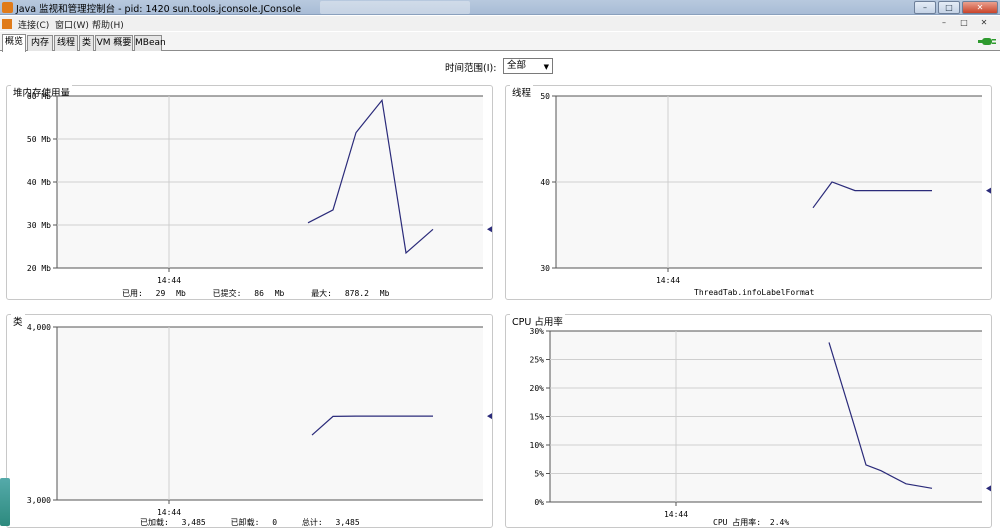 This screenshot has width=1000, height=530. Describe the element at coordinates (7, 24) in the screenshot. I see `document-icon` at that location.